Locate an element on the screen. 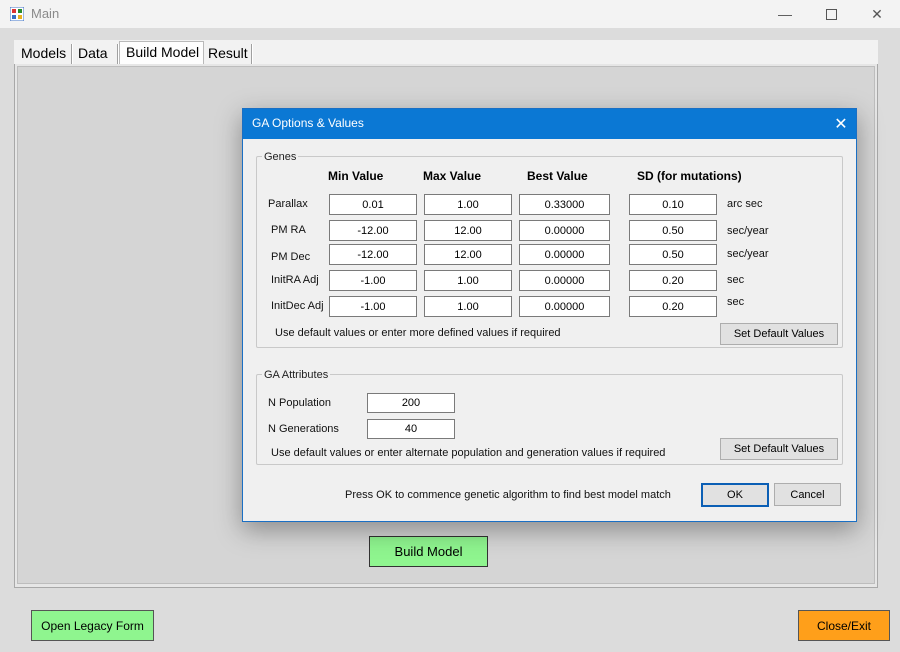 The width and height of the screenshot is (900, 652). tab-separator is located at coordinates (252, 54).